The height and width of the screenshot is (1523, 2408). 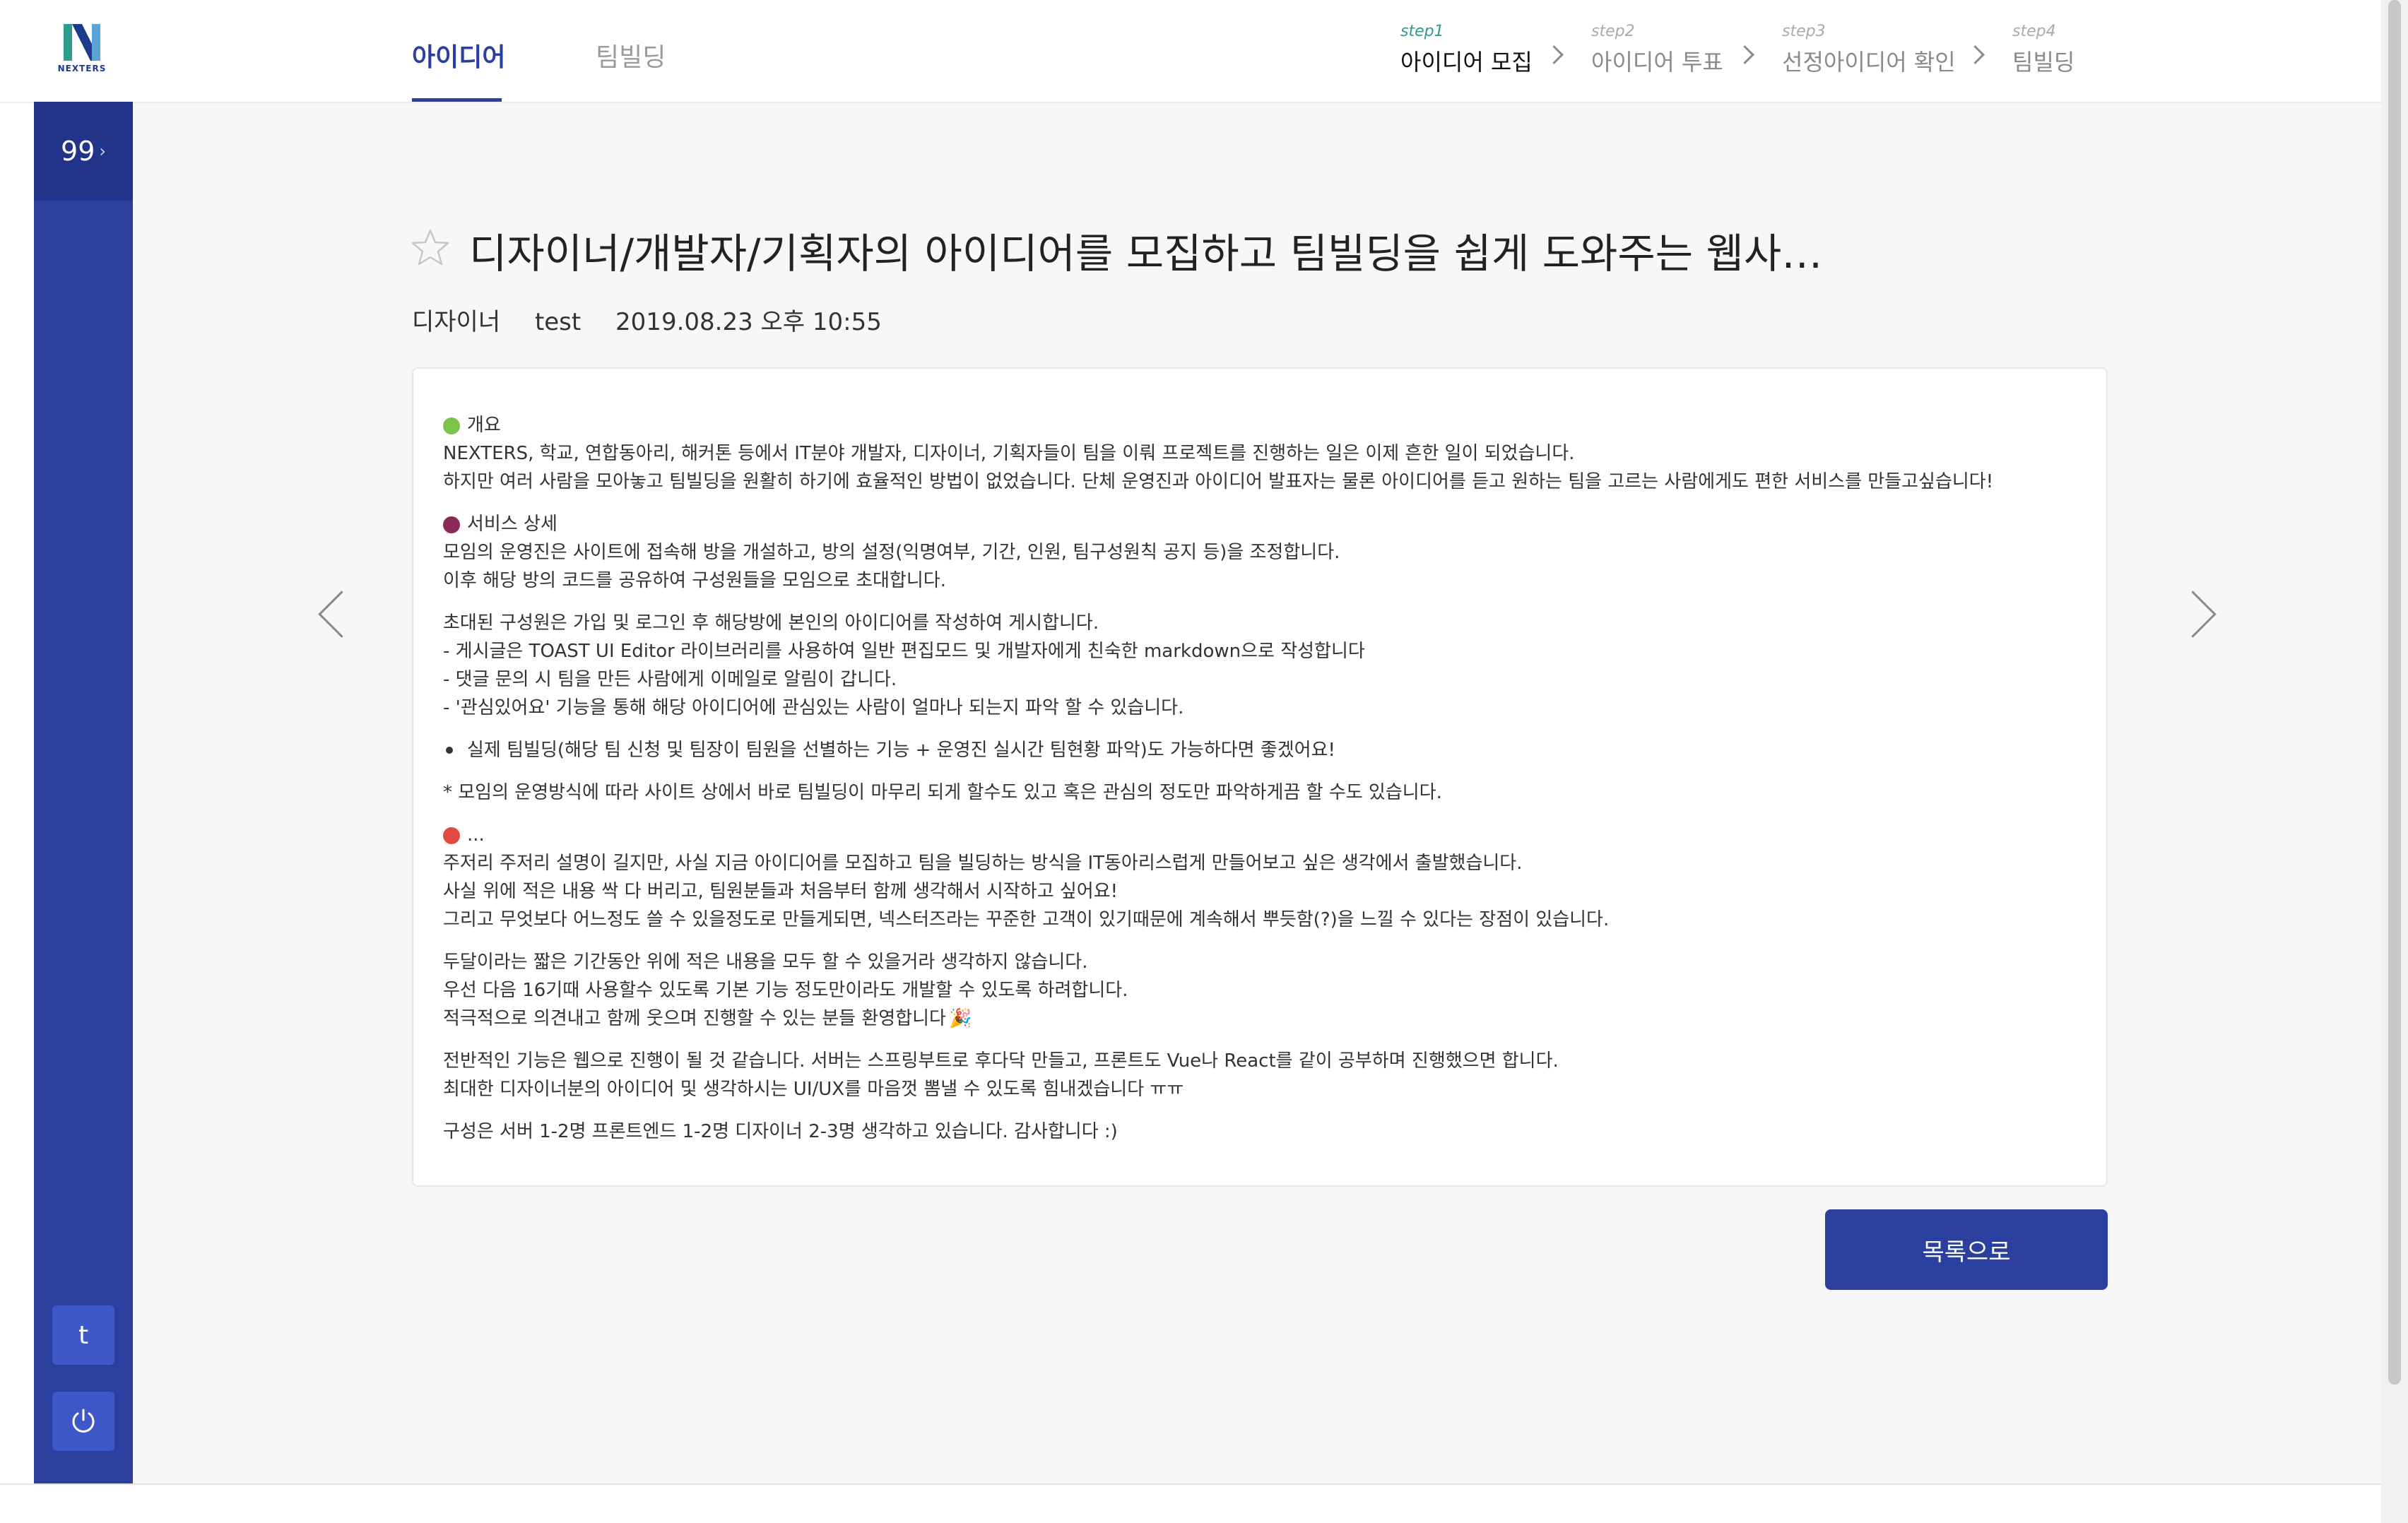 What do you see at coordinates (82, 68) in the screenshot?
I see `logo-wordmark: NEXTERS` at bounding box center [82, 68].